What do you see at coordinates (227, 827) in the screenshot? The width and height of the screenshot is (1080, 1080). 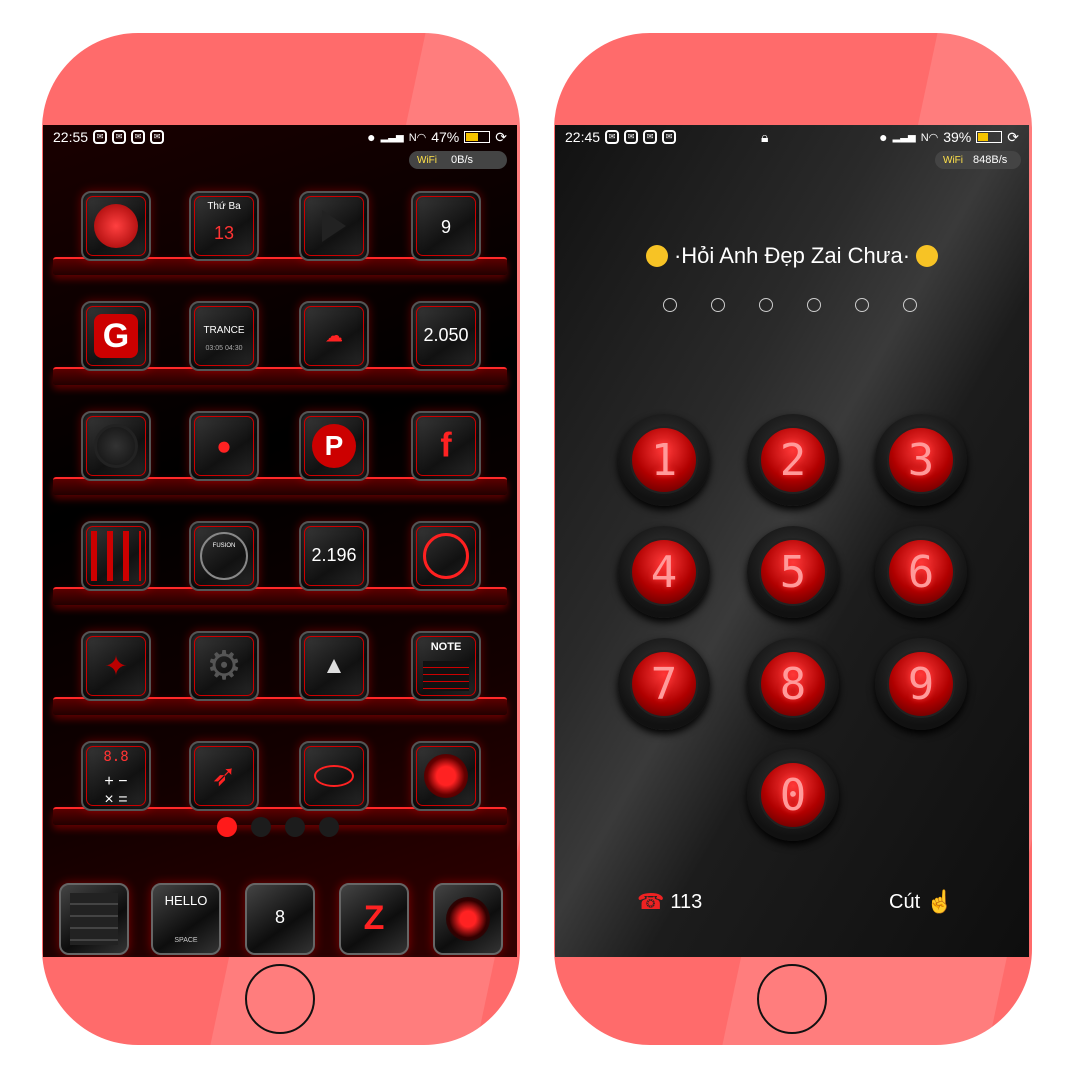 I see `page-dot-active` at bounding box center [227, 827].